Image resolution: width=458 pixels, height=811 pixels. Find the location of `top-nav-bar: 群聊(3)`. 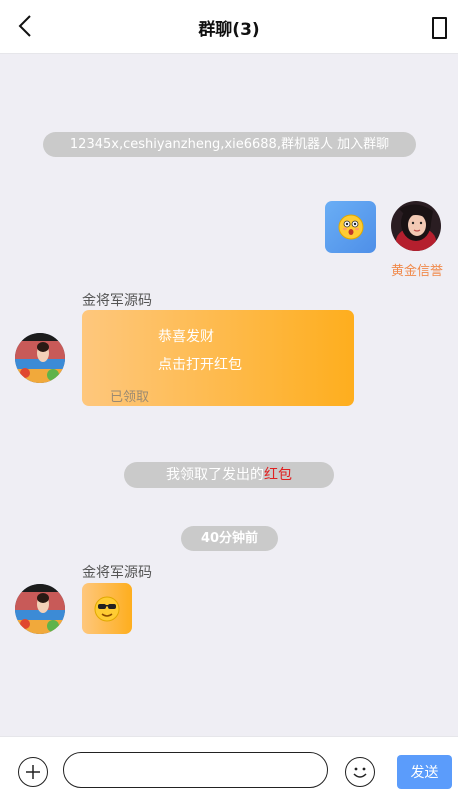

top-nav-bar: 群聊(3) is located at coordinates (229, 27).